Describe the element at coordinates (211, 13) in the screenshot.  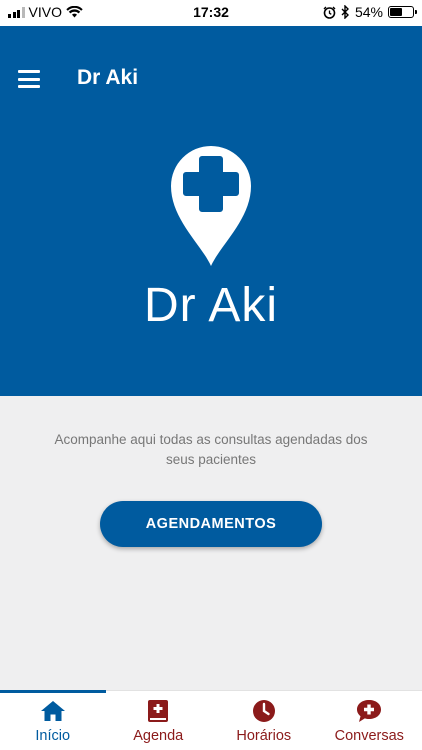
I see `status-bar: VIVO 17:32 54%` at that location.